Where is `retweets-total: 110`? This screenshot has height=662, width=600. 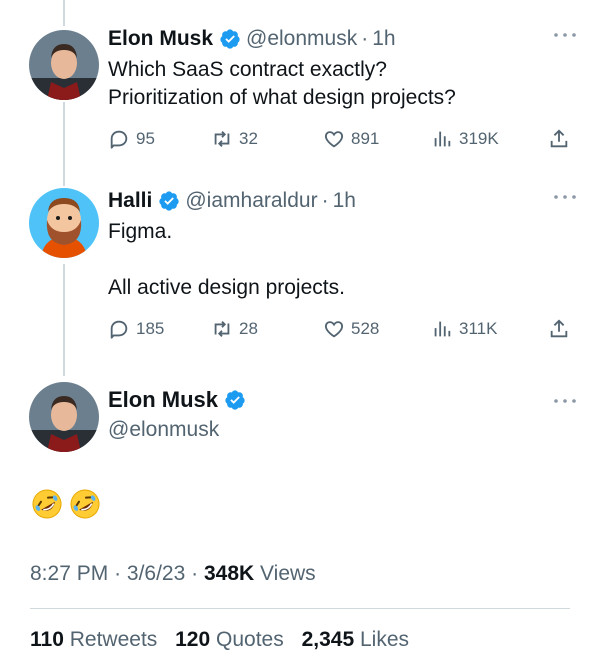
retweets-total: 110 is located at coordinates (47, 639).